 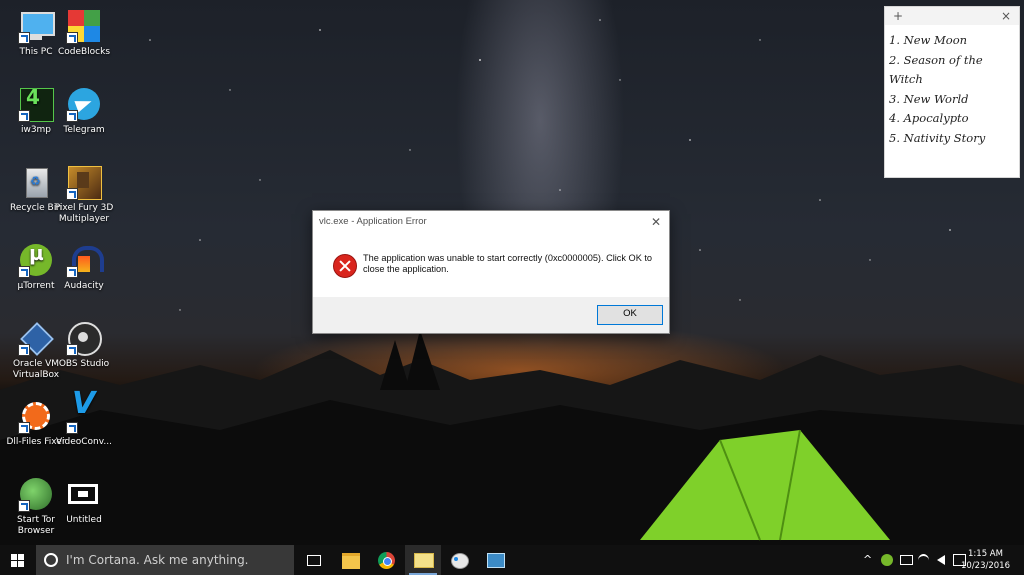 I want to click on codeblocks-icon, so click(x=84, y=26).